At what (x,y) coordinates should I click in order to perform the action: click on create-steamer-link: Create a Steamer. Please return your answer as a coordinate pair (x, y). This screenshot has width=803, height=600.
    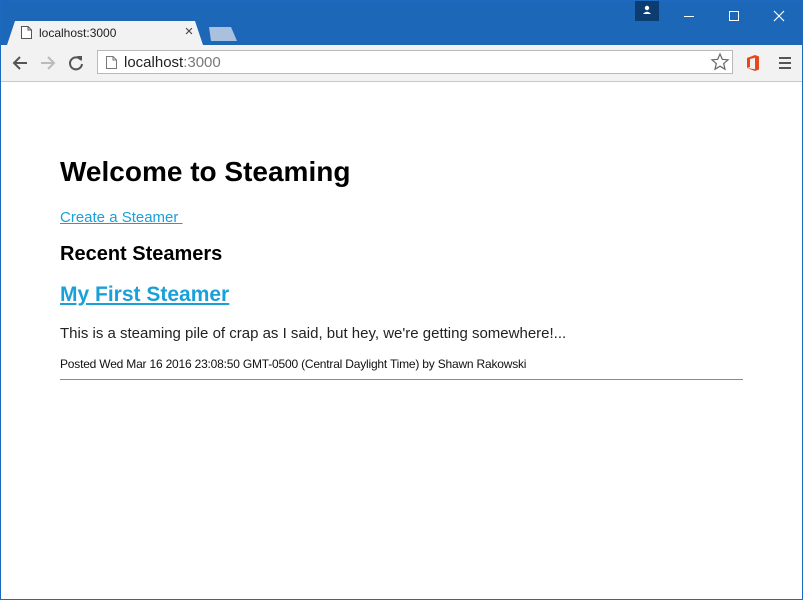
    Looking at the image, I should click on (121, 217).